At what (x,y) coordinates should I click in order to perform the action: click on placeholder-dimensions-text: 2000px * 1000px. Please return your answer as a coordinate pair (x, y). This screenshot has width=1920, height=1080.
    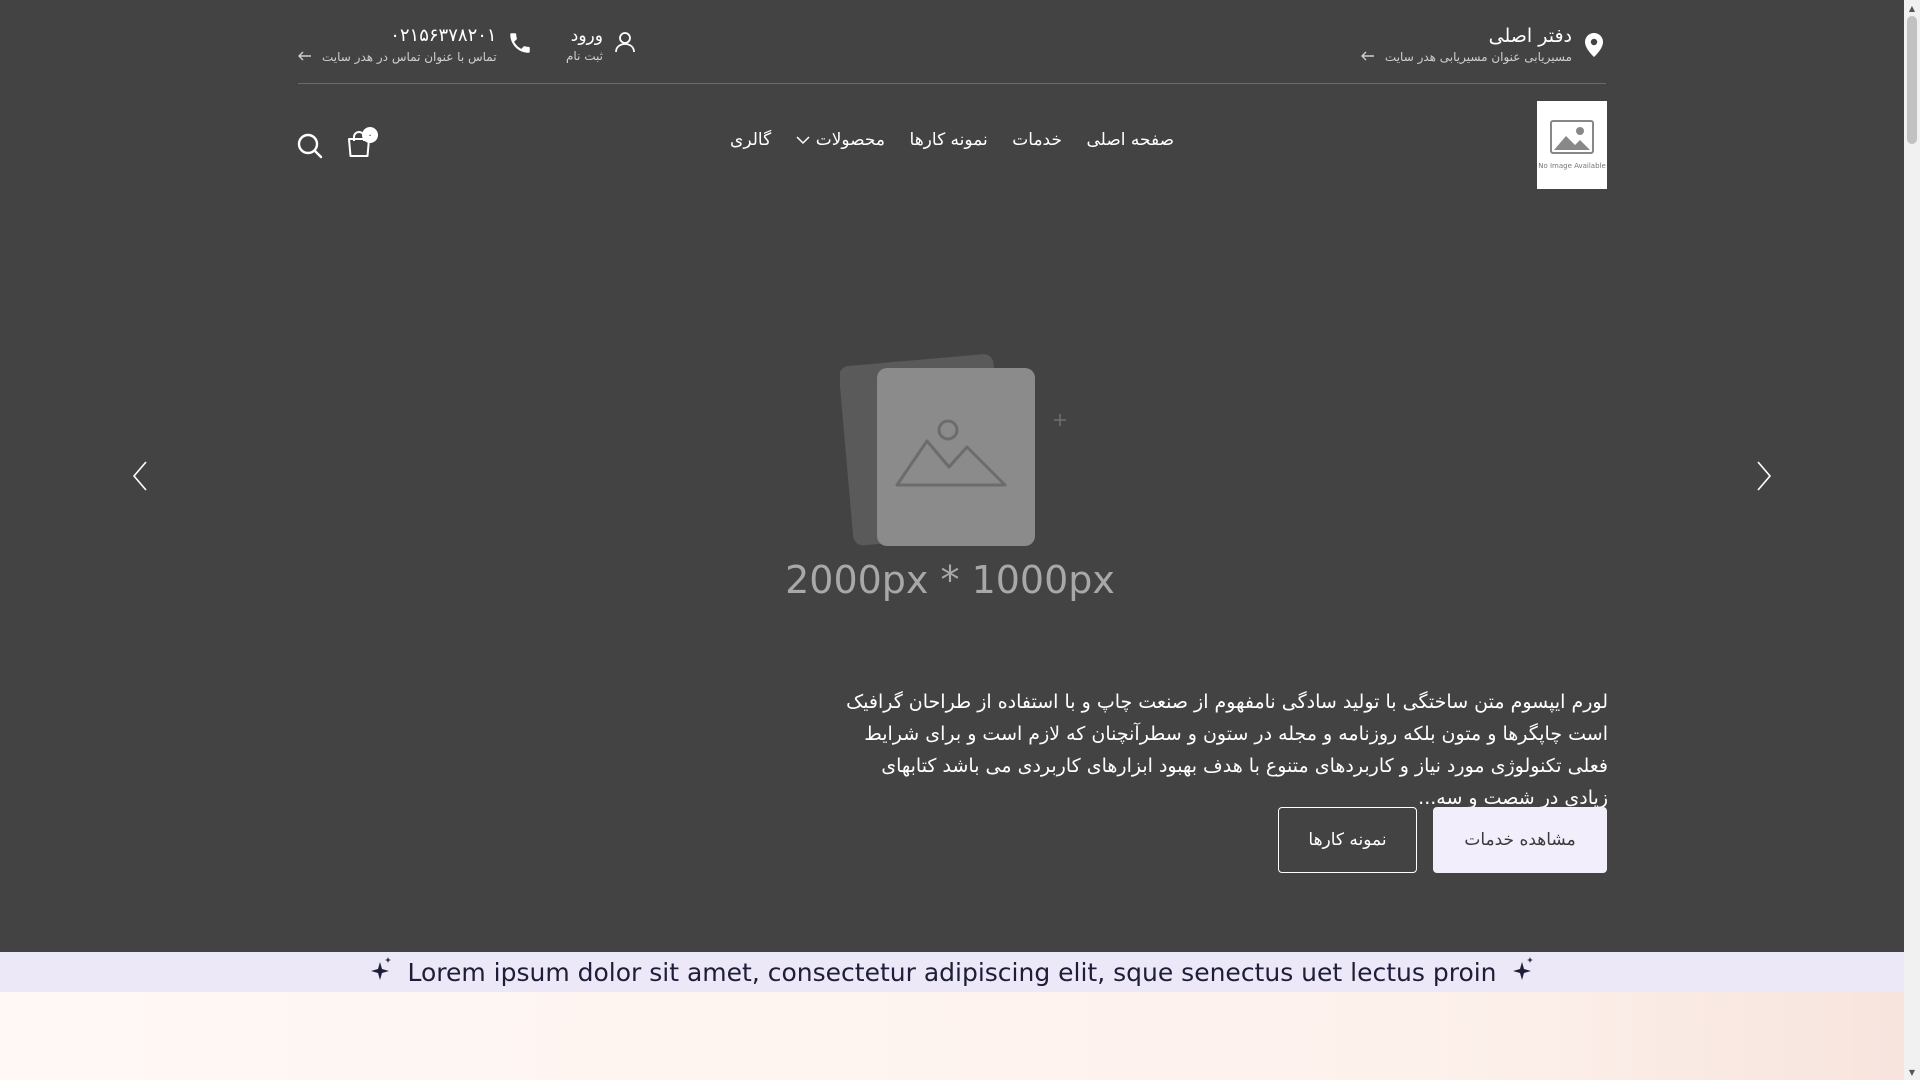
    Looking at the image, I should click on (950, 580).